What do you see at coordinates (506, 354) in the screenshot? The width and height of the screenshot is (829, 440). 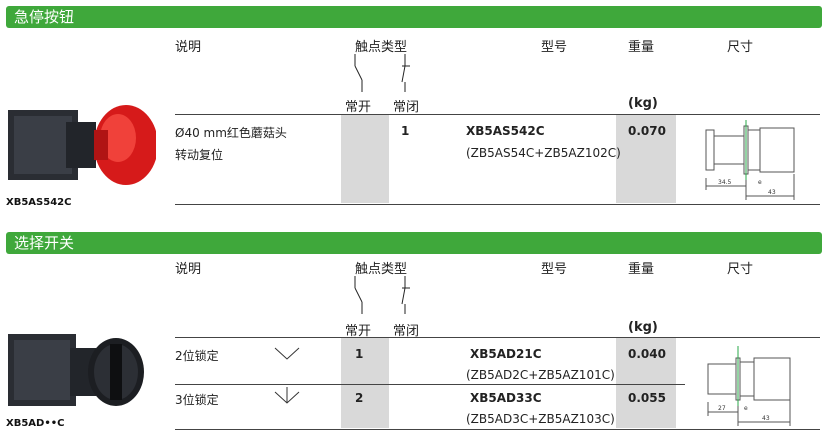 I see `row-1-model-number: XB5AD21C` at bounding box center [506, 354].